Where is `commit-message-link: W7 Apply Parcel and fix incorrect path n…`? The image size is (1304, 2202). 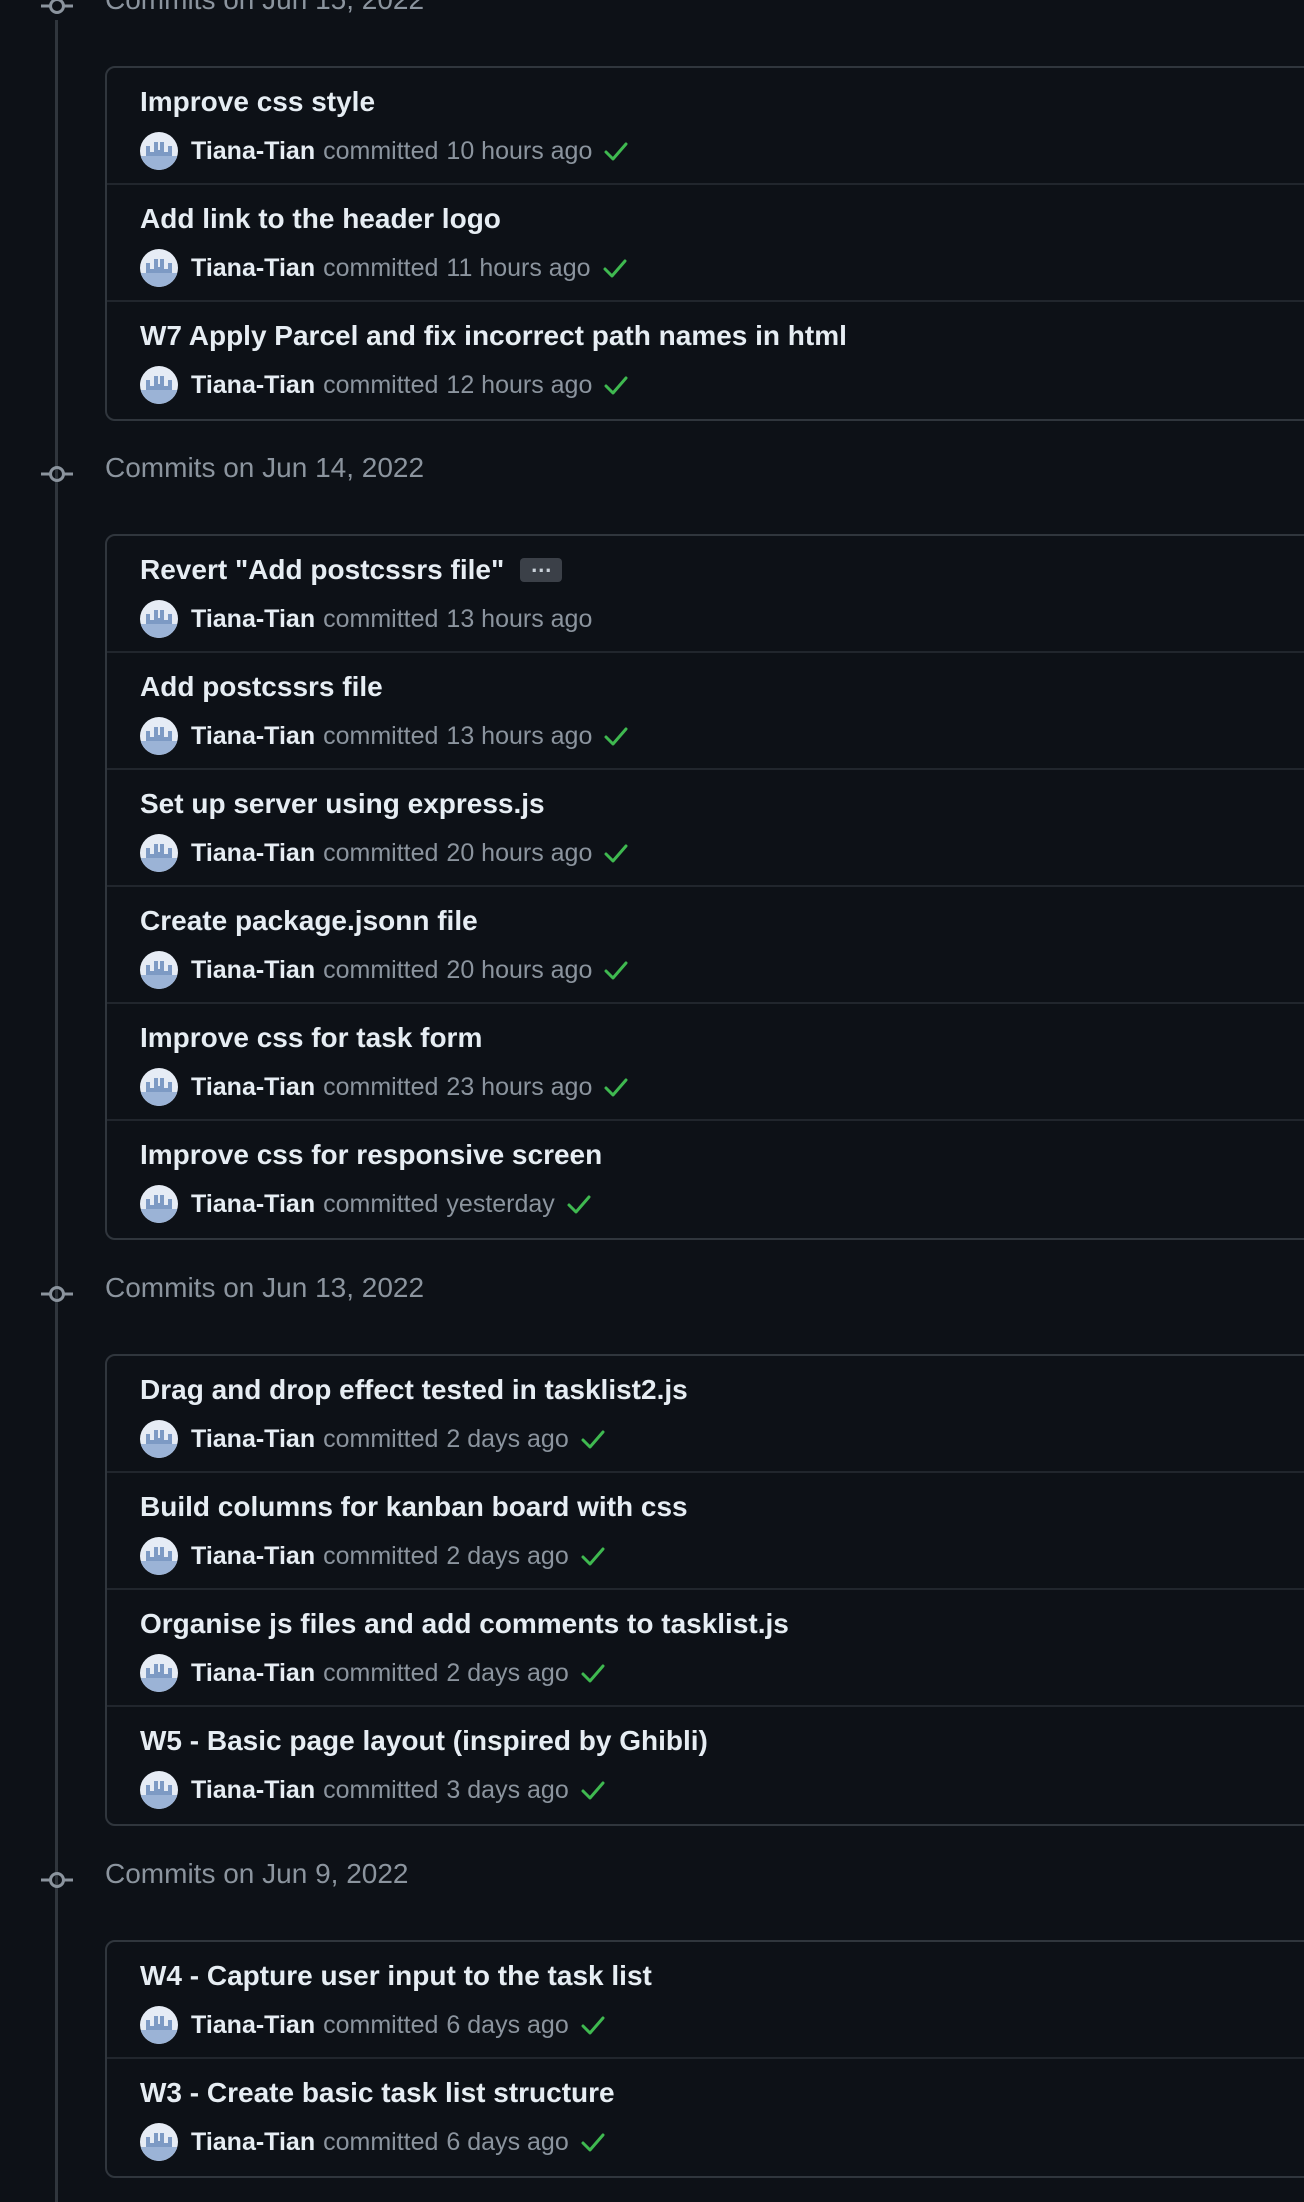 commit-message-link: W7 Apply Parcel and fix incorrect path n… is located at coordinates (493, 335).